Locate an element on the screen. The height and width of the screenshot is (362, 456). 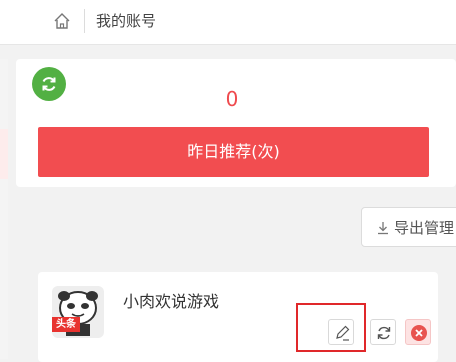
export-label: 导出管理 is located at coordinates (424, 228).